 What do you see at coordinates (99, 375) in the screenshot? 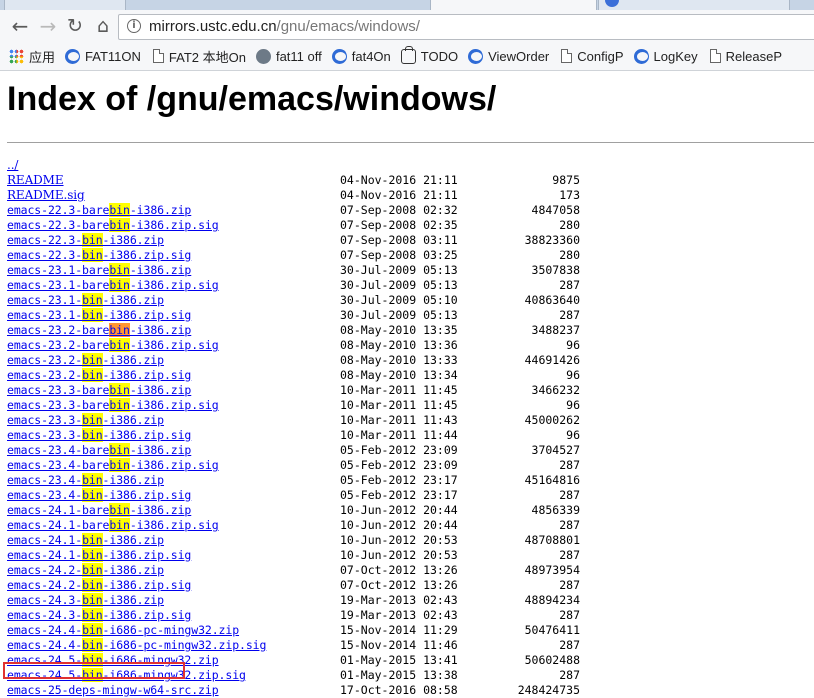
I see `file-link: emacs-23.2-bin-i386.zip.sig` at bounding box center [99, 375].